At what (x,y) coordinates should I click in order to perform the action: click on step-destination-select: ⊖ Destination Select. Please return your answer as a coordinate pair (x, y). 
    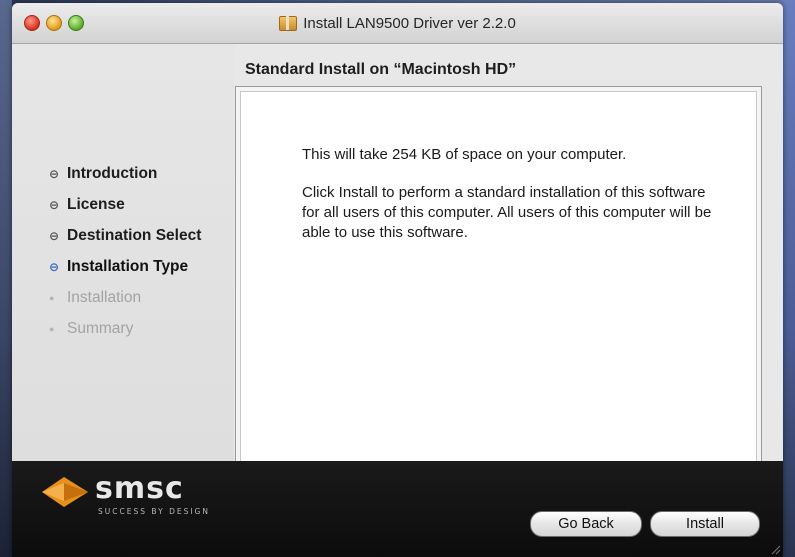
    Looking at the image, I should click on (125, 235).